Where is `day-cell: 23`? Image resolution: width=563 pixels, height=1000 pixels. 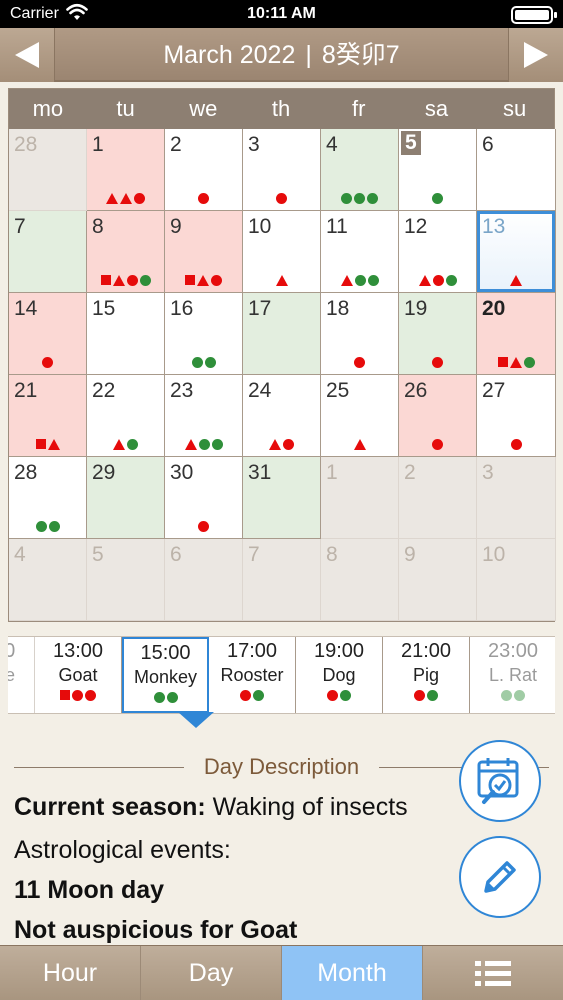 day-cell: 23 is located at coordinates (204, 416).